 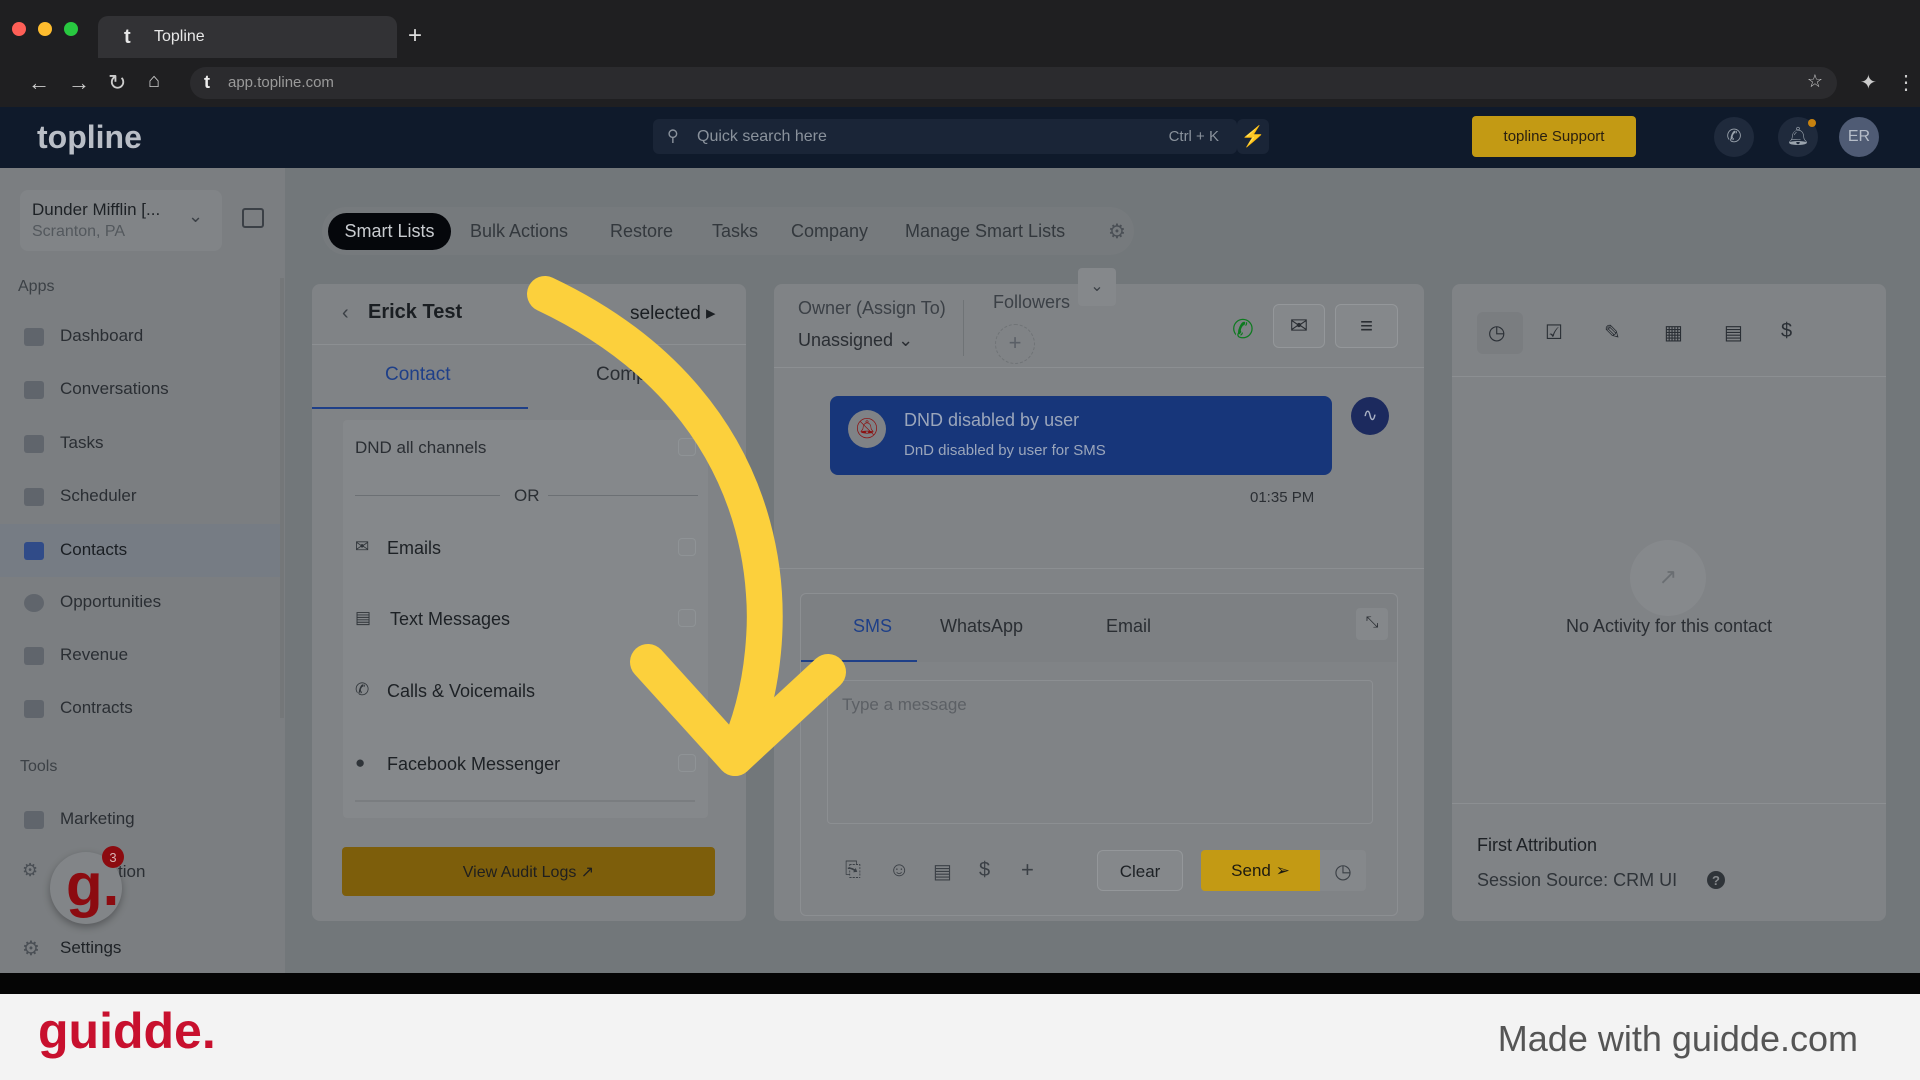 What do you see at coordinates (686, 526) in the screenshot?
I see `guidde-arrow` at bounding box center [686, 526].